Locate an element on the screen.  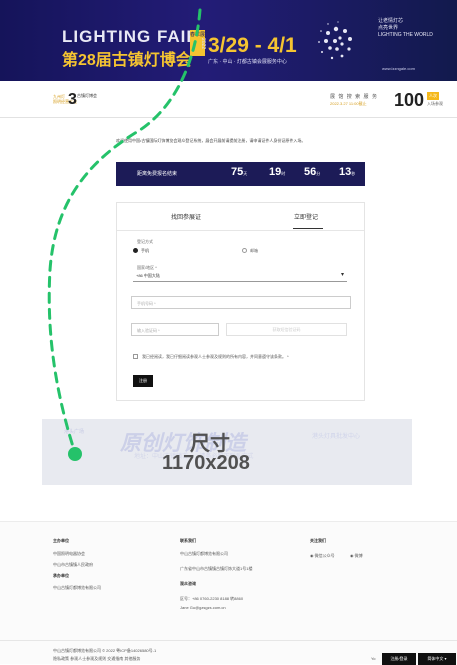
send-code-button: 获取短信验证码 is located at coordinates (286, 329).